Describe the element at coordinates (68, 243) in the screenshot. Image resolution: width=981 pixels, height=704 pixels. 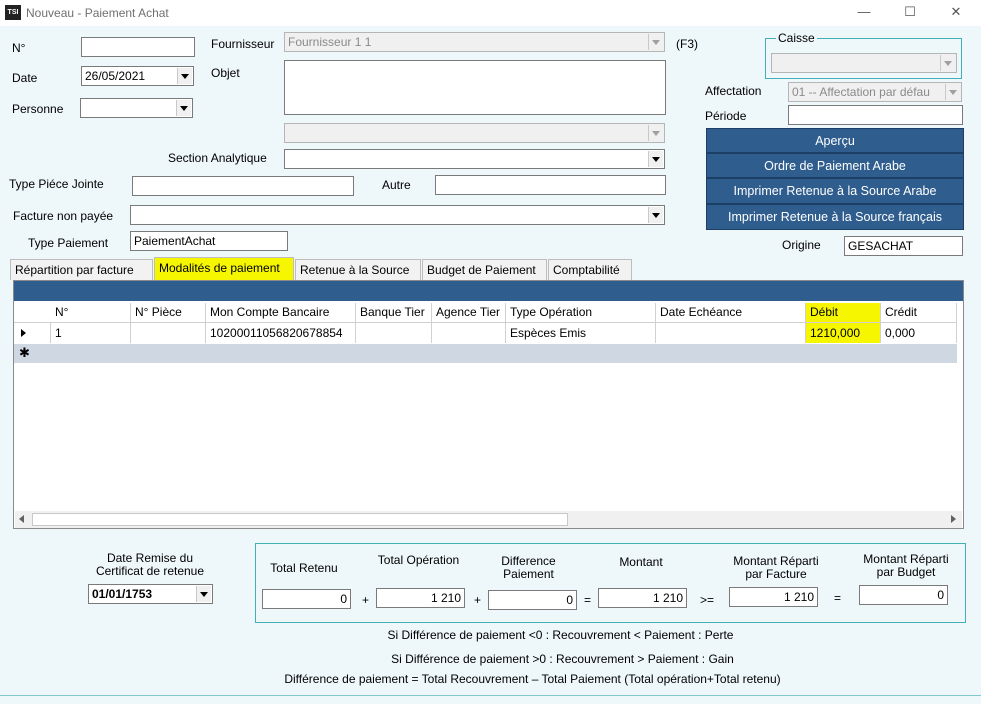
I see `type-paiement-label: Type Paiement` at that location.